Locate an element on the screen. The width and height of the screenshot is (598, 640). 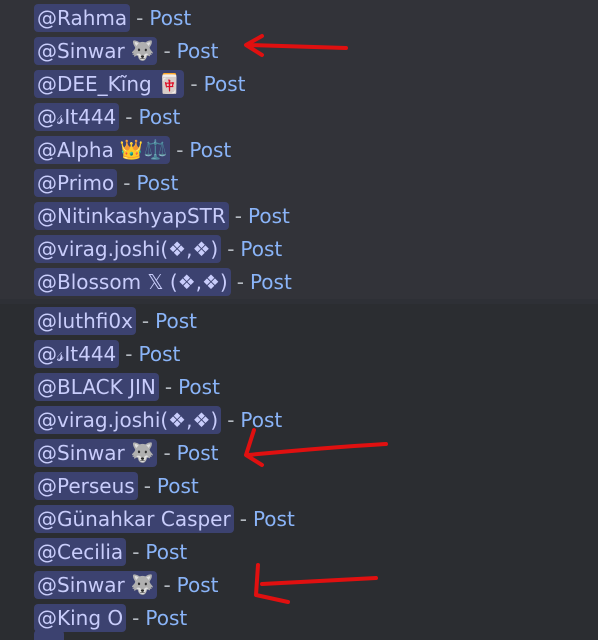
mention-username: @NitinkashyapSTR is located at coordinates (131, 216).